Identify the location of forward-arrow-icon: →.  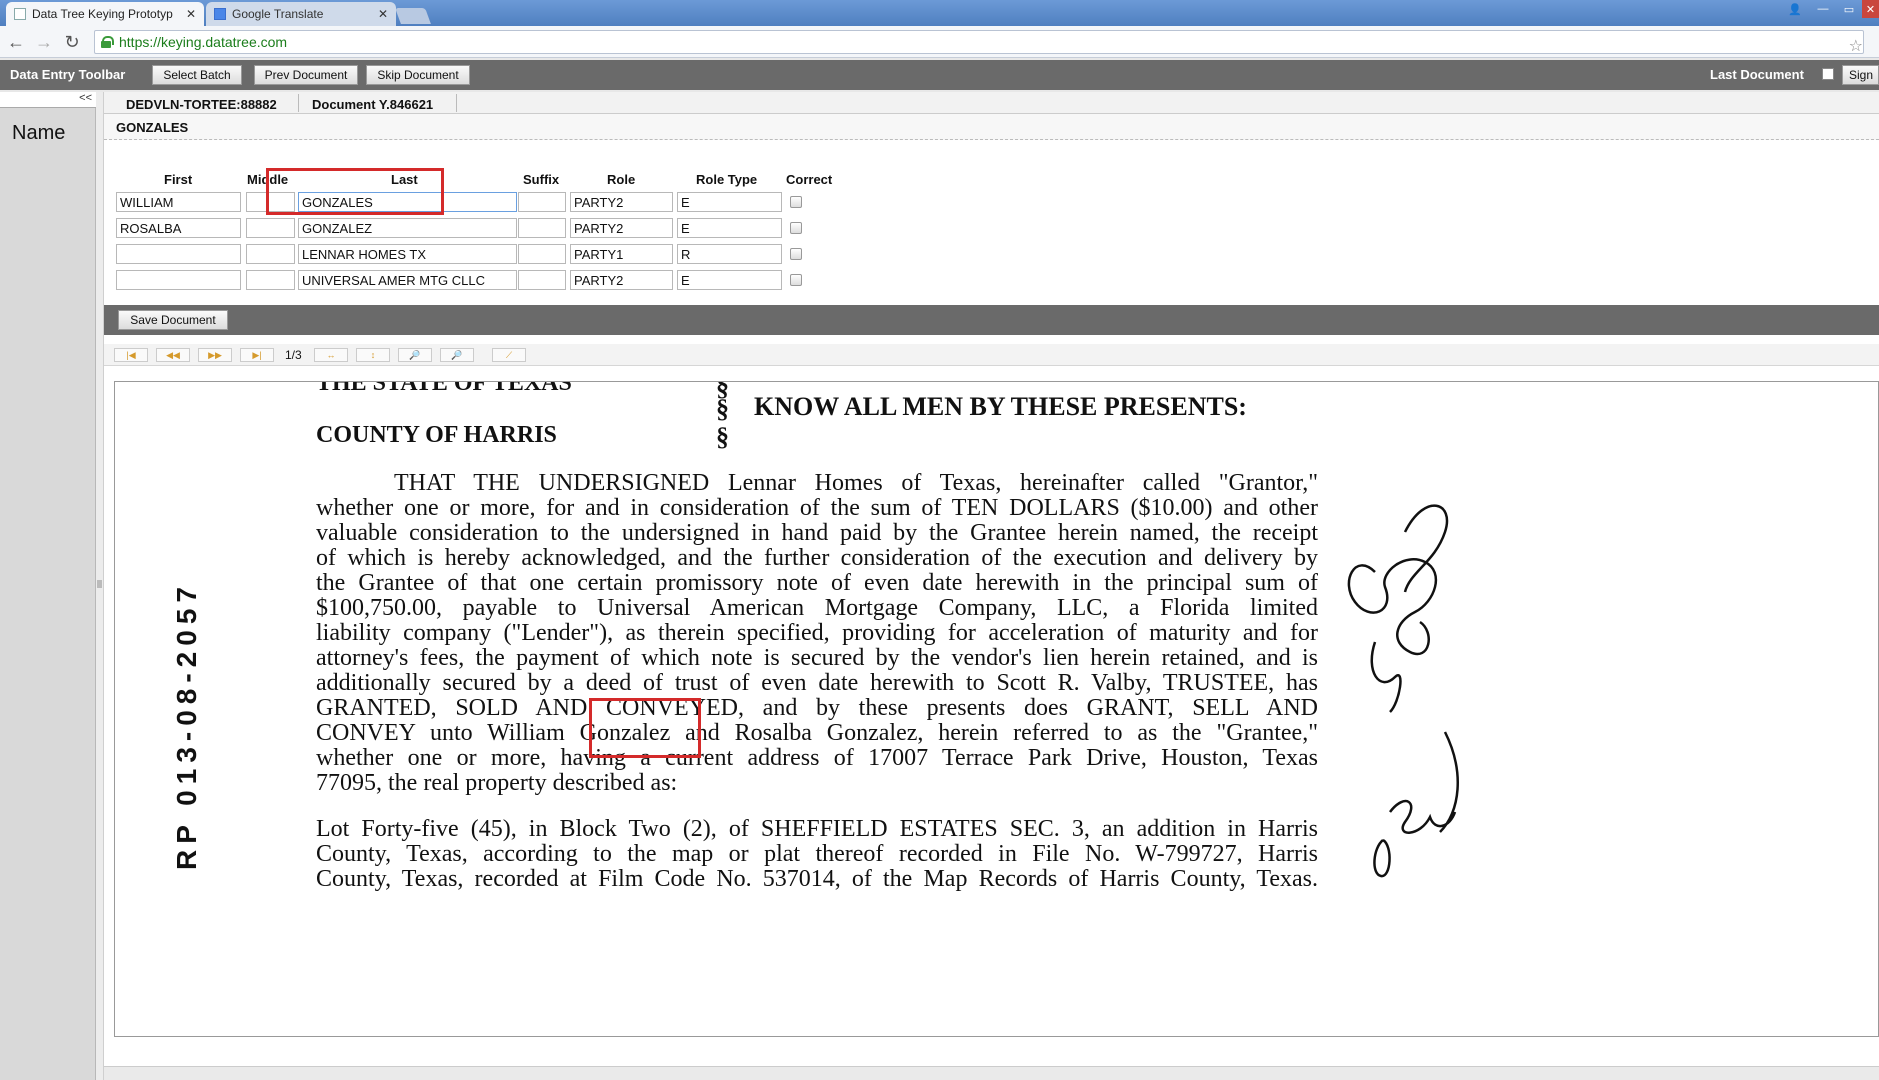
(44, 42).